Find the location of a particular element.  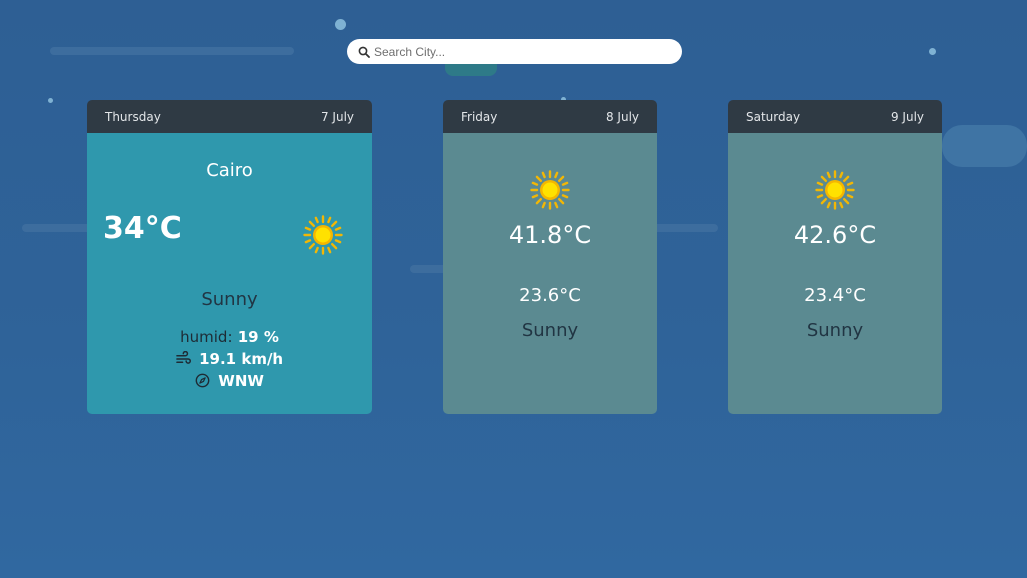

humidity-row: humid: 19 % is located at coordinates (229, 337).